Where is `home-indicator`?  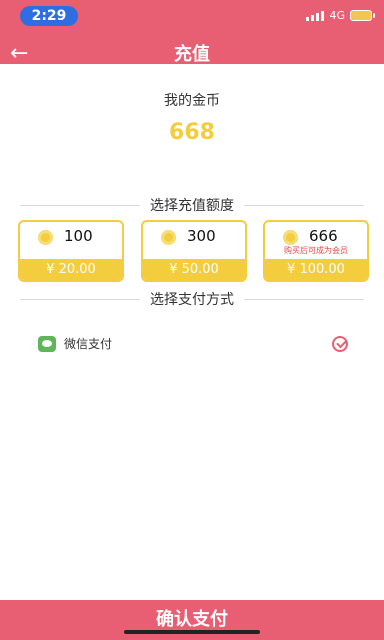 home-indicator is located at coordinates (192, 632).